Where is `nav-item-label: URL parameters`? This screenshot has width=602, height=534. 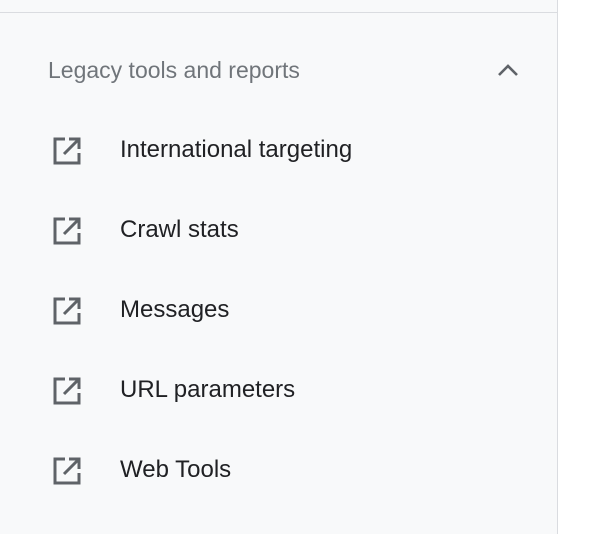 nav-item-label: URL parameters is located at coordinates (208, 389).